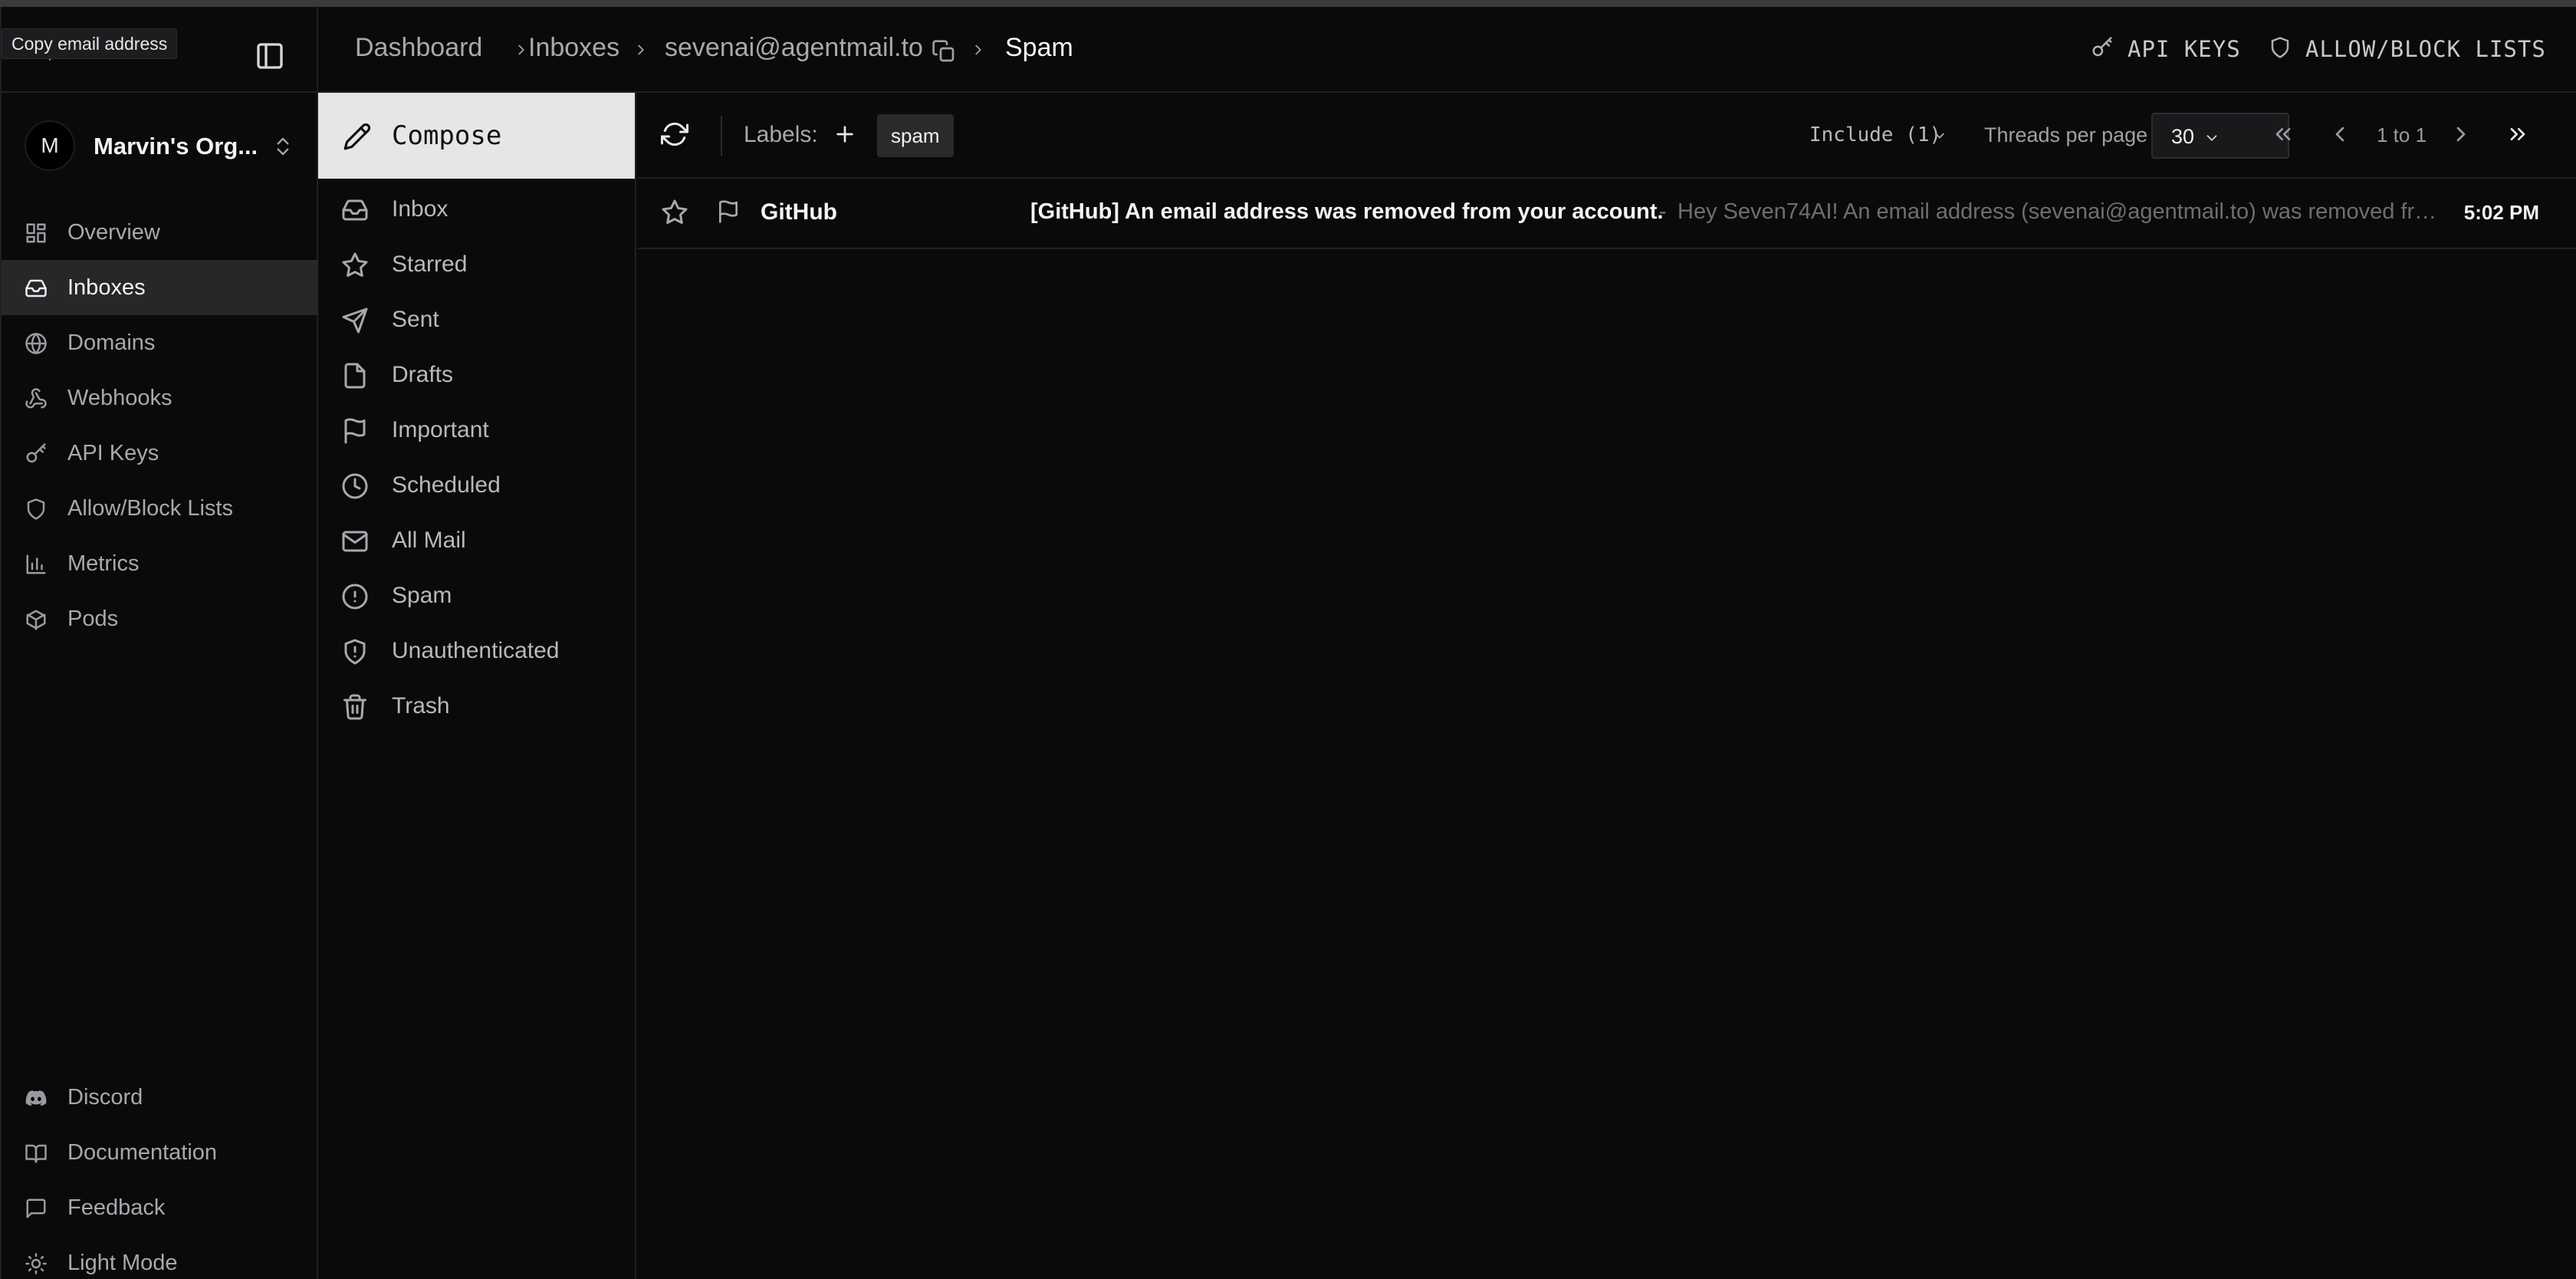 Image resolution: width=2576 pixels, height=1279 pixels. I want to click on allow-block-lists-label: ALLOW/BLOCK LISTS, so click(2425, 49).